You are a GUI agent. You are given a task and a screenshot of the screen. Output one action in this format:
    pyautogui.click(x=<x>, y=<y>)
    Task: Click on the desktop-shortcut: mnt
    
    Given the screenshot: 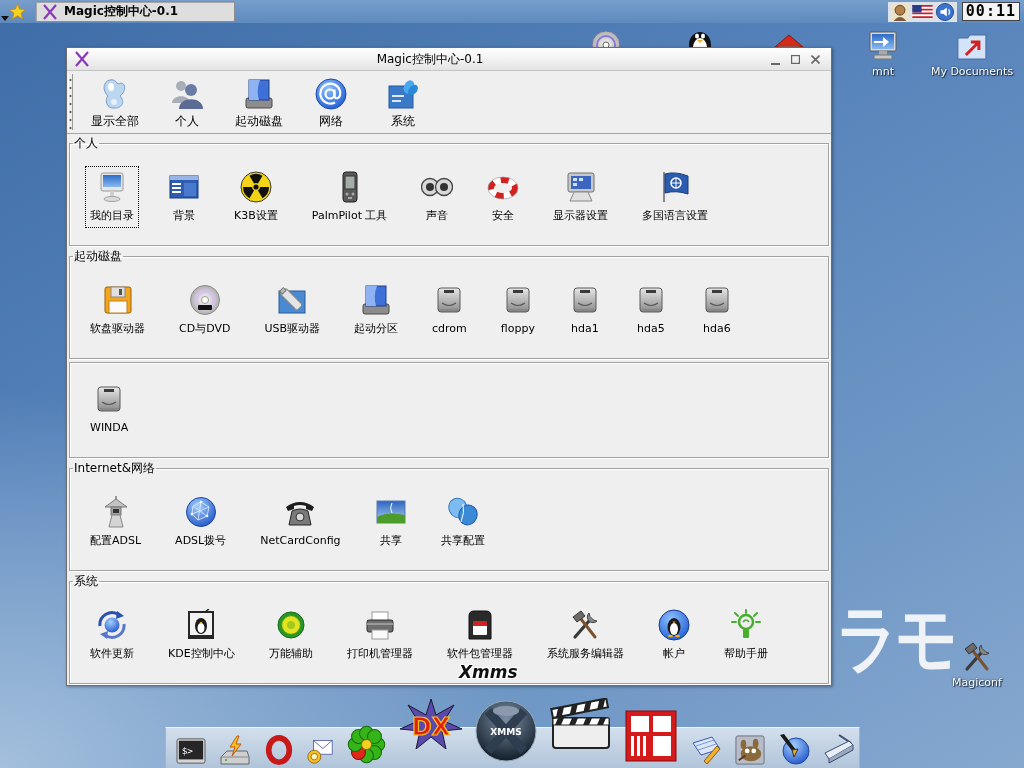 What is the action you would take?
    pyautogui.click(x=883, y=54)
    